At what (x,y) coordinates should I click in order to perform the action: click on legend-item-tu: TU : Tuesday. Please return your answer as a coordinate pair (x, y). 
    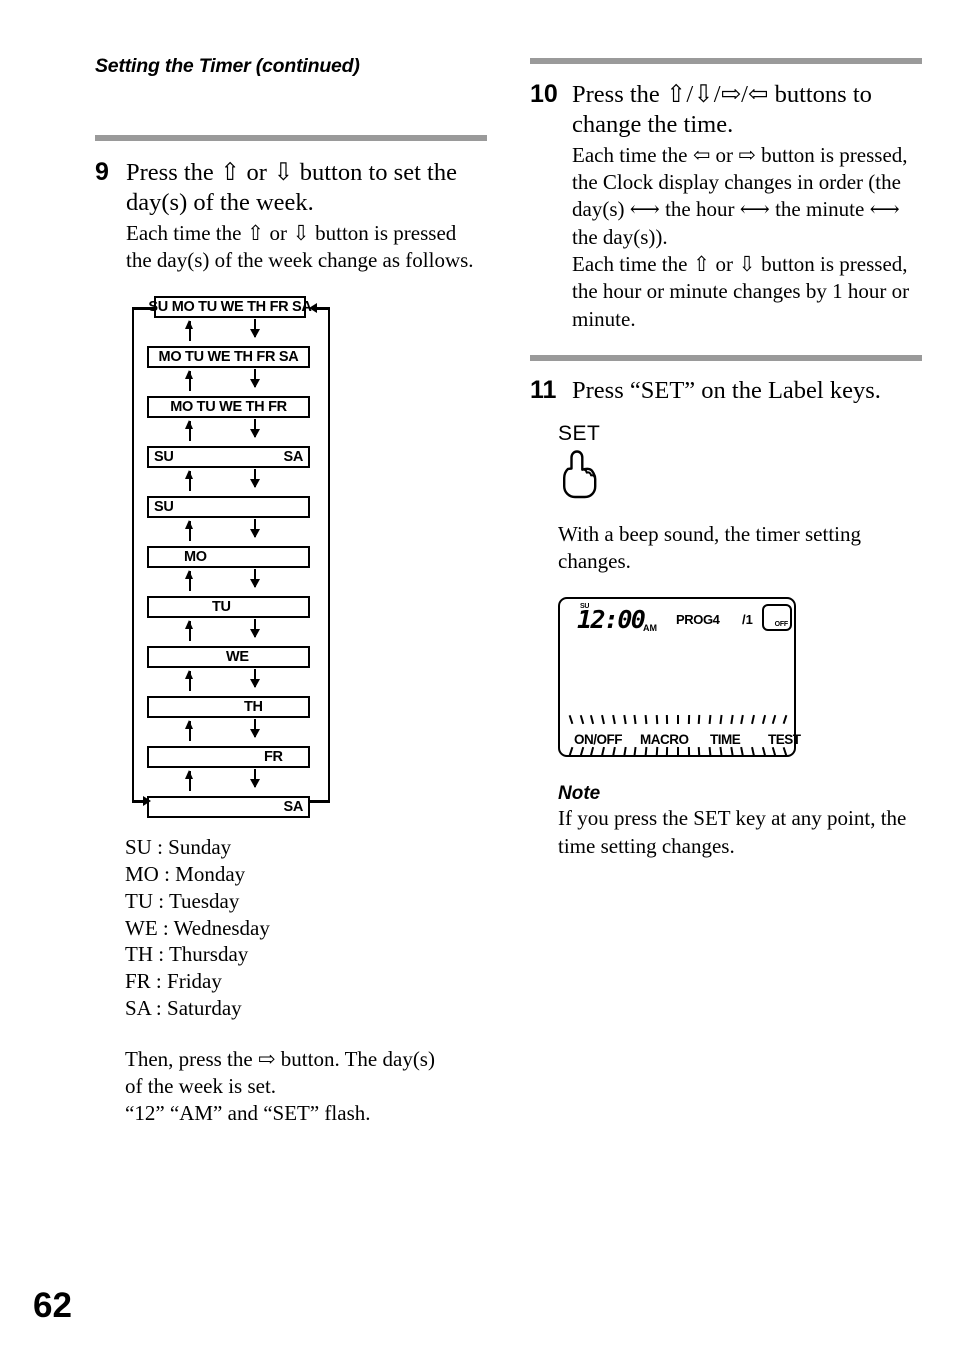
    Looking at the image, I should click on (182, 900).